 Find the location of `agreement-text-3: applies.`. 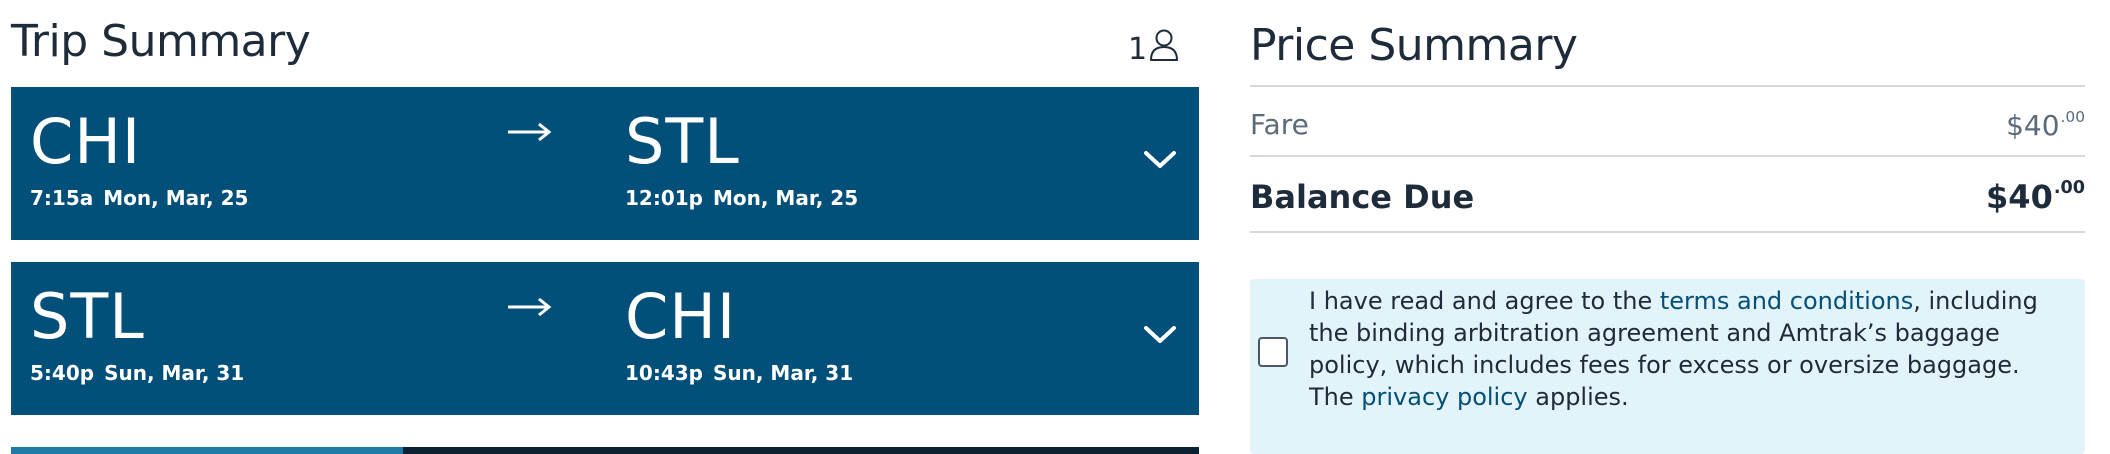

agreement-text-3: applies. is located at coordinates (1578, 397).